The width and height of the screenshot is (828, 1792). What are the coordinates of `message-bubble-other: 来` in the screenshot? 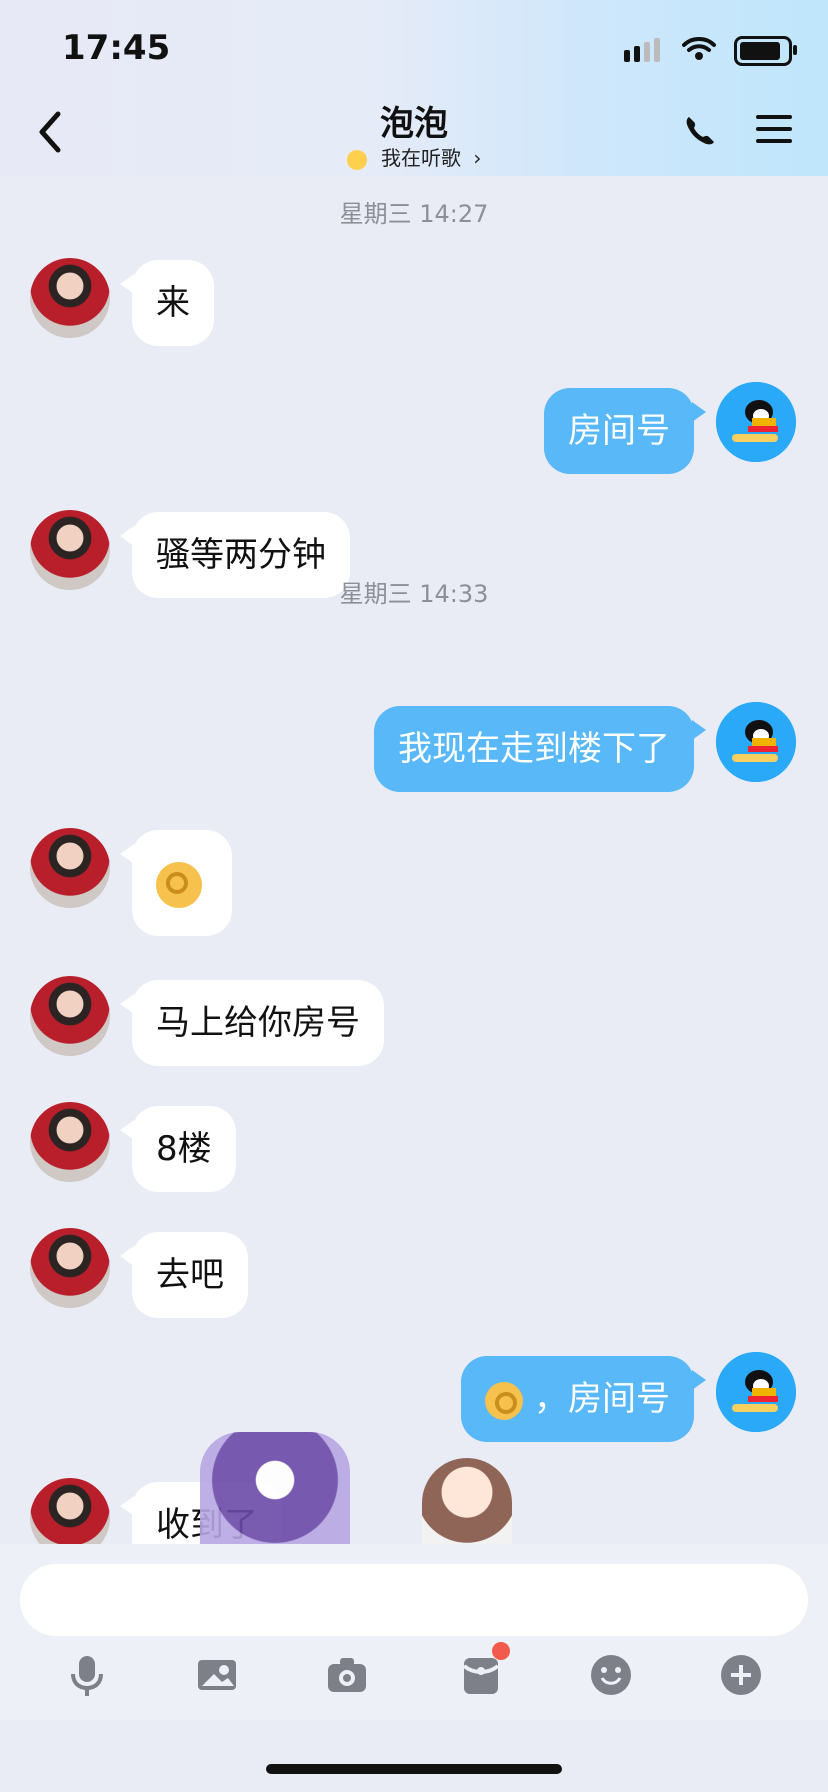 It's located at (167, 303).